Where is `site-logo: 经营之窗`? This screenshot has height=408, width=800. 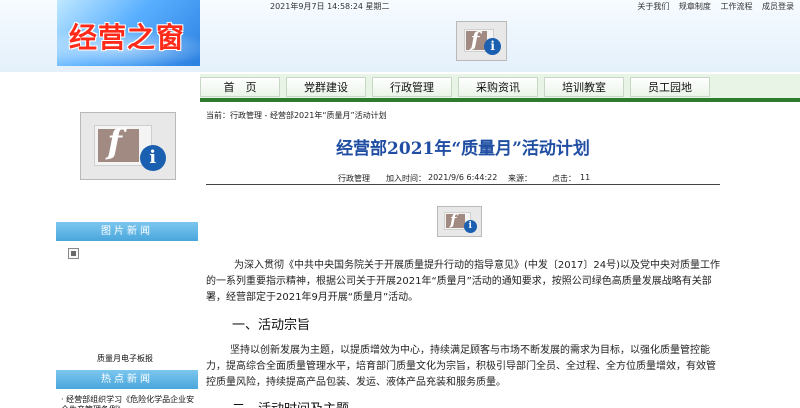
site-logo: 经营之窗 is located at coordinates (128, 33).